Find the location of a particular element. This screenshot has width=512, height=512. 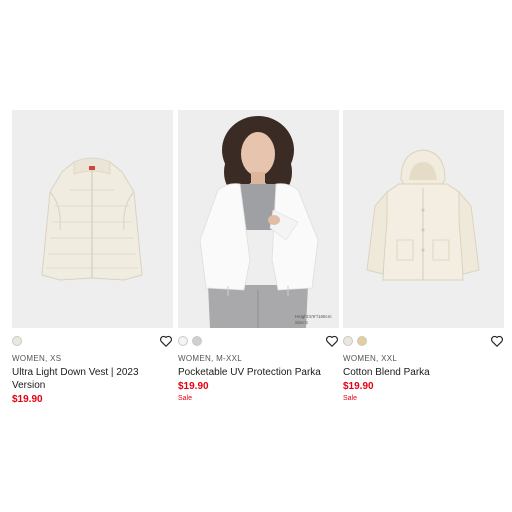

model-size-caption: Height:5'6"/168cm Size:S is located at coordinates (313, 320).